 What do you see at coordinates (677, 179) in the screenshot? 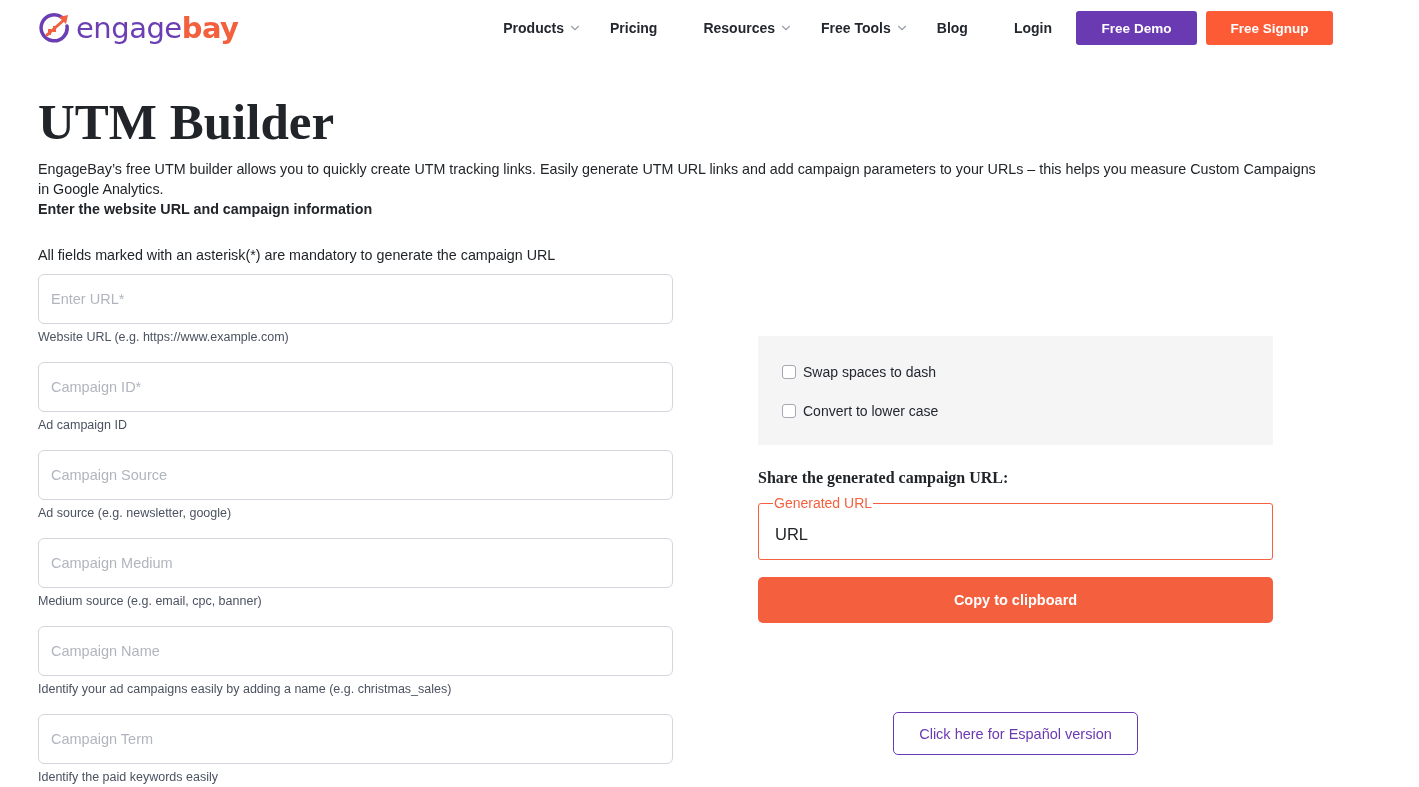
I see `page-description: EngageBay’s free UTM builder allows you to quickly create UTM tracking links. Easily generate UTM URL links and add campaign parameters to your URLs – this helps you measure Custom Campaigns in Google Analytics.` at bounding box center [677, 179].